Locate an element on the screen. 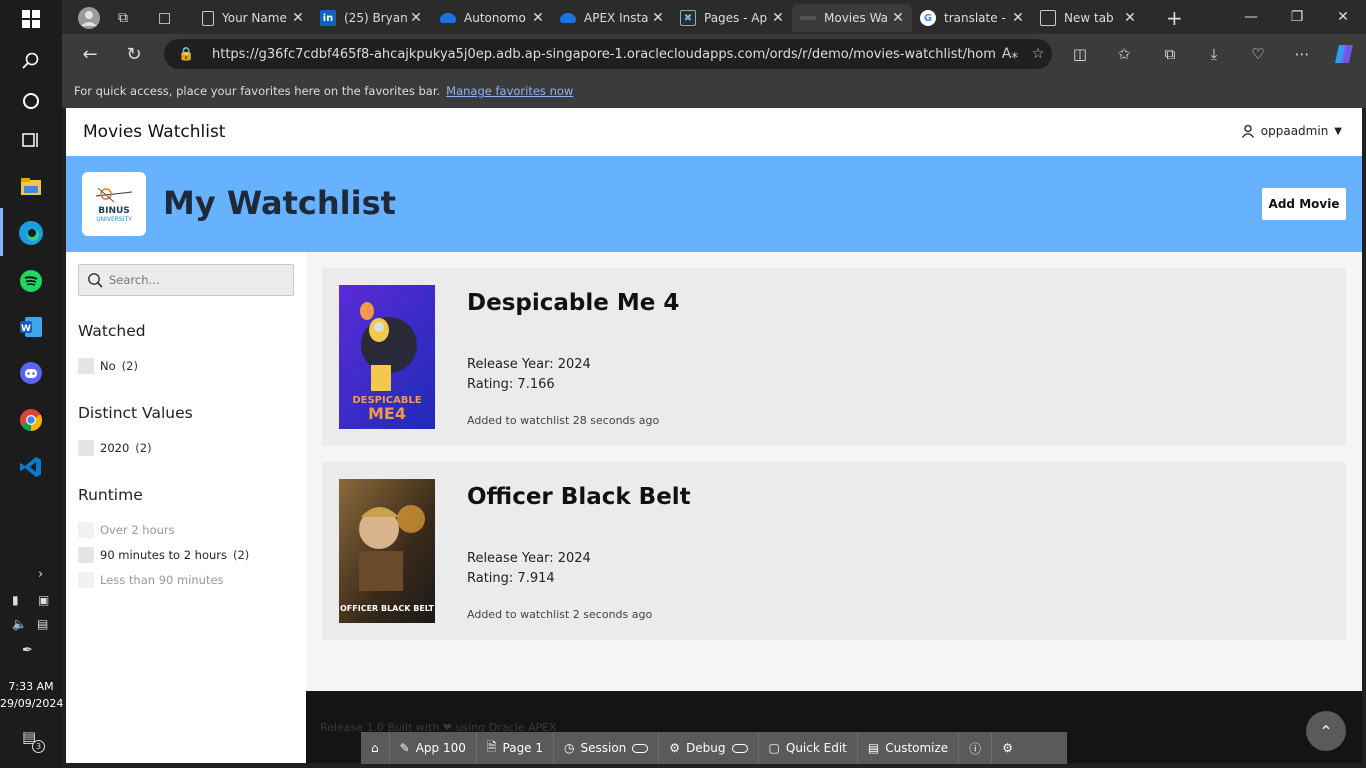  scroll-to-top-button: ⌃ is located at coordinates (1326, 731).